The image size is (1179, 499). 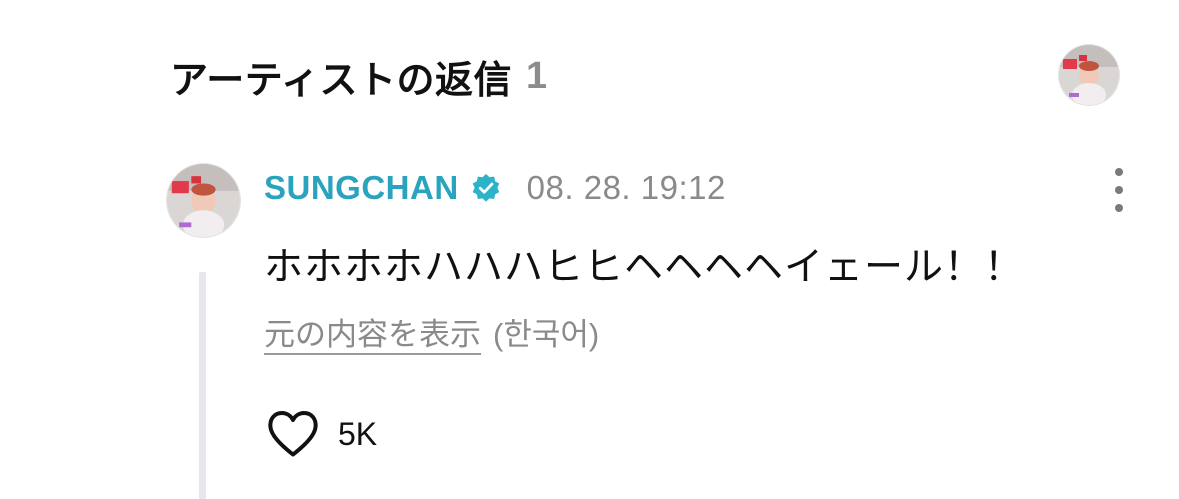 What do you see at coordinates (372, 331) in the screenshot?
I see `view-original-link: 元の内容を表示` at bounding box center [372, 331].